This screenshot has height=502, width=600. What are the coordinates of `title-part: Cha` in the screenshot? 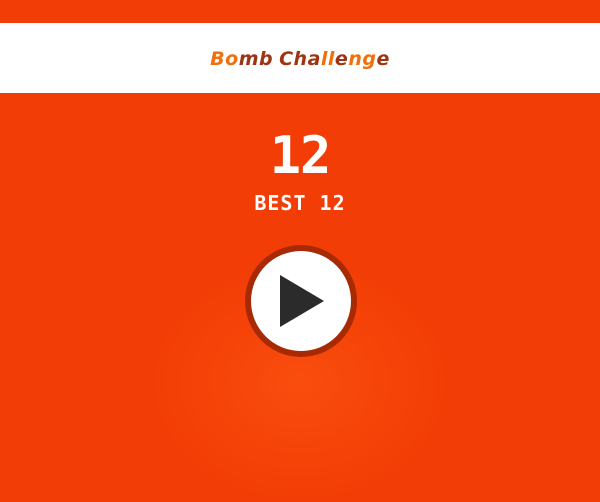 It's located at (300, 59).